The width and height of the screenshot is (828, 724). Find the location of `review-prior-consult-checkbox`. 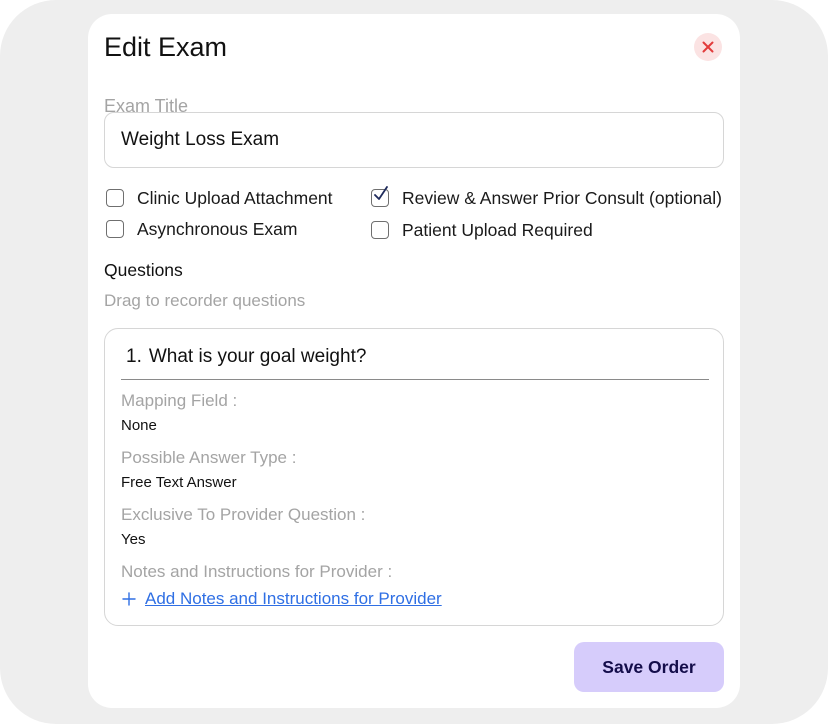

review-prior-consult-checkbox is located at coordinates (380, 196).